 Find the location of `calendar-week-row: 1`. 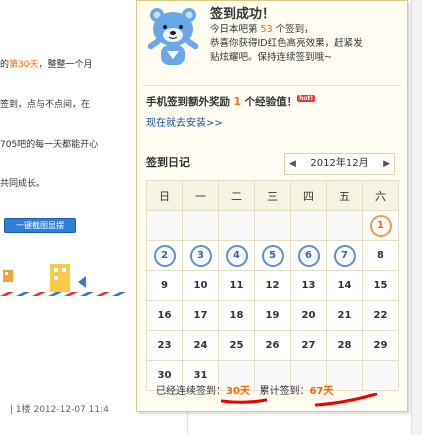

calendar-week-row: 1 is located at coordinates (272, 225).